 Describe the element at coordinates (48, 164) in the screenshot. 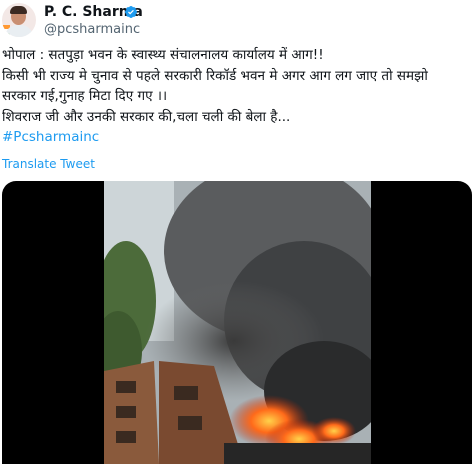

I see `translate-tweet-link: Translate Tweet` at that location.